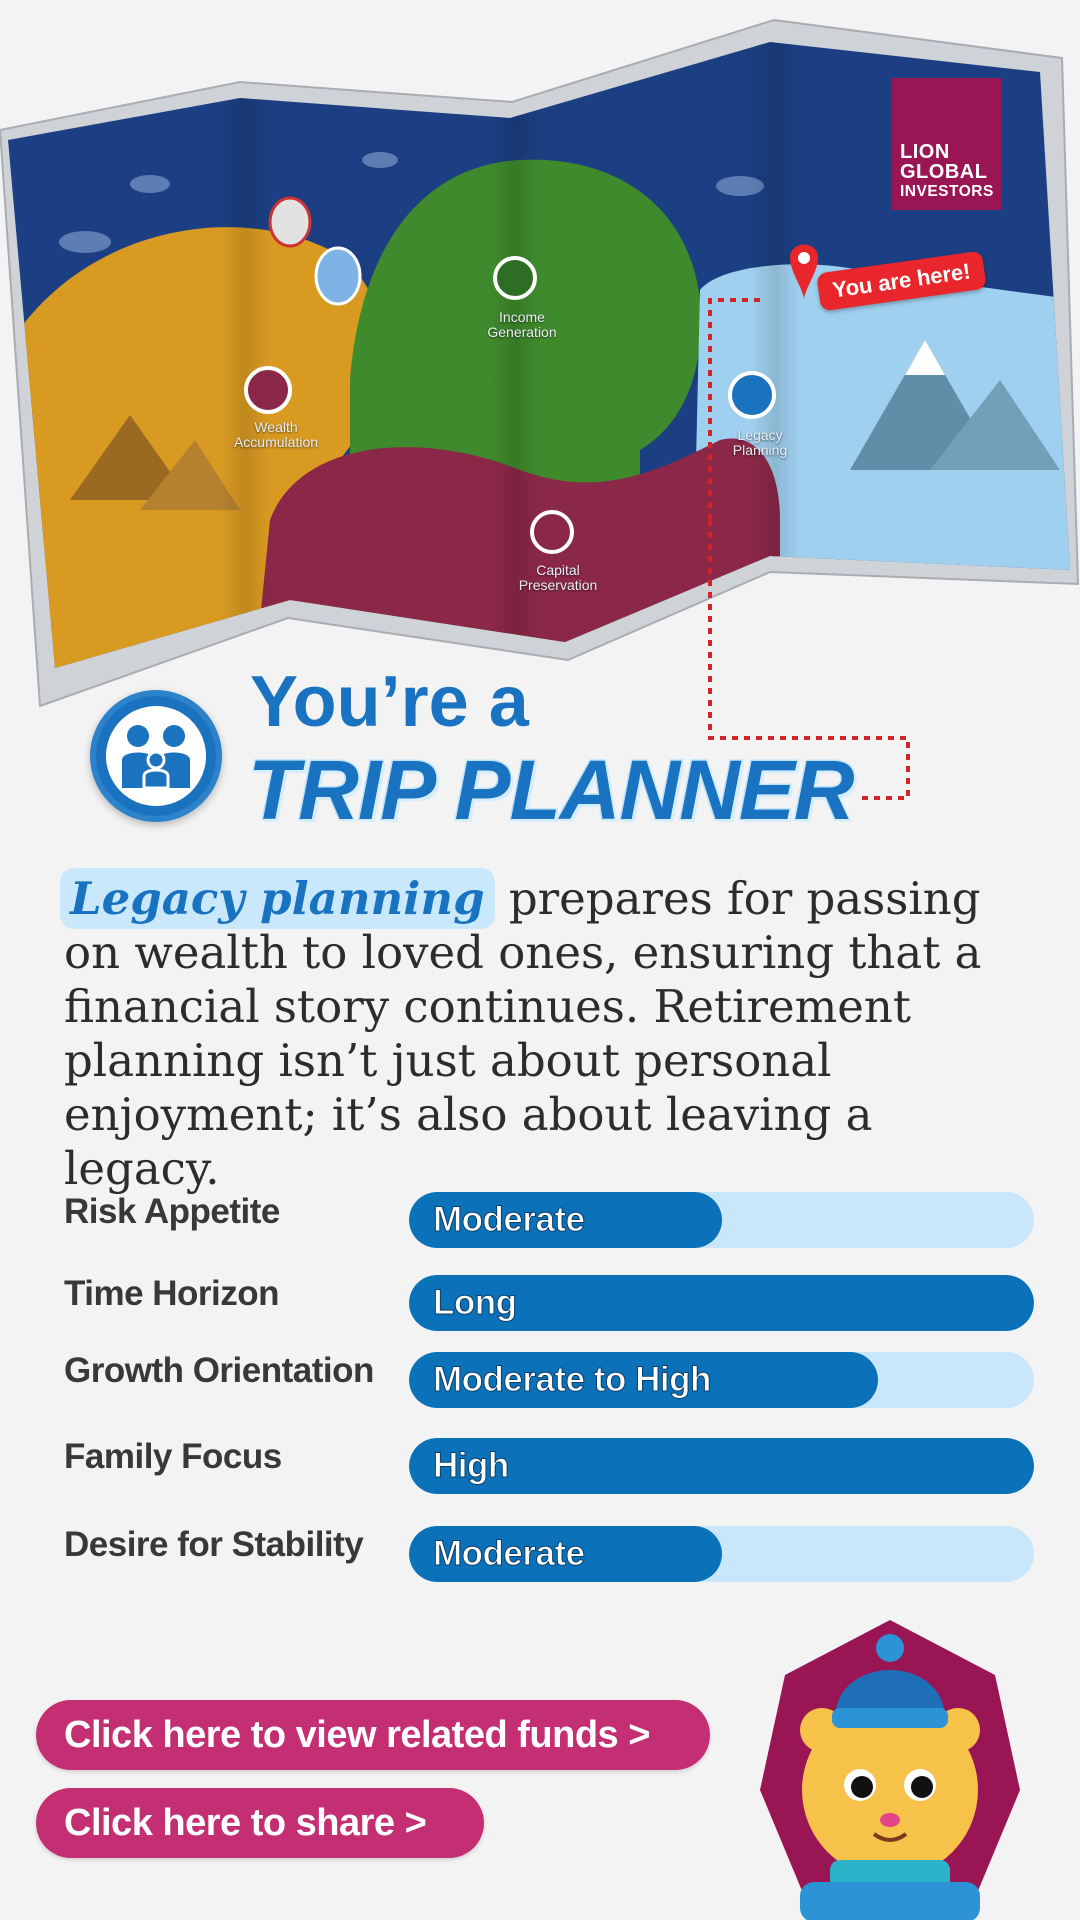 The image size is (1080, 1920). Describe the element at coordinates (373, 1735) in the screenshot. I see `view-related-funds-button: Click here to view related funds >` at that location.